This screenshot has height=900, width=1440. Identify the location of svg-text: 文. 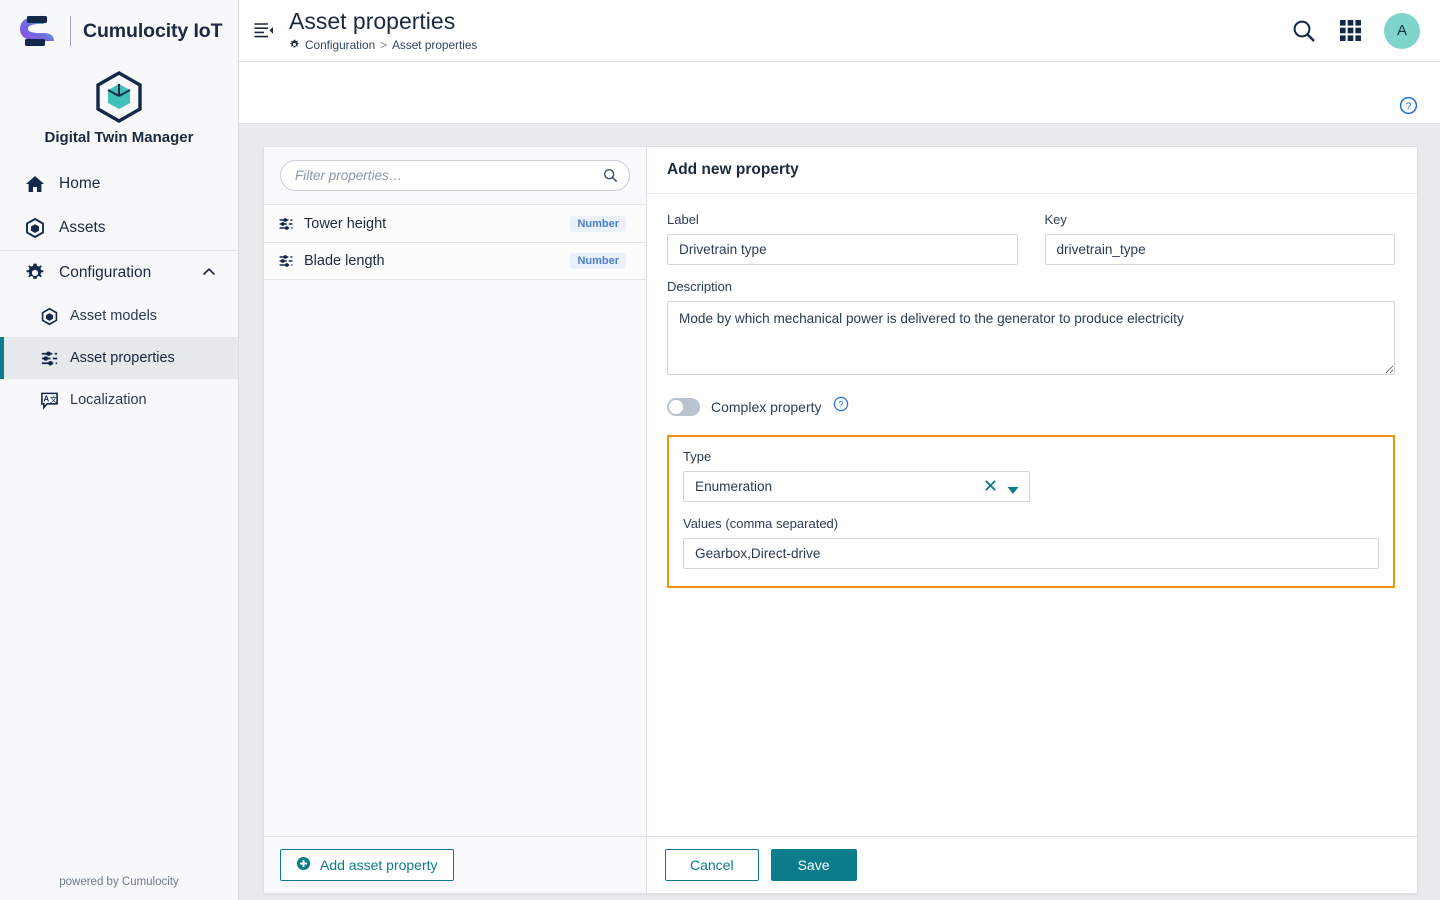
(54, 398).